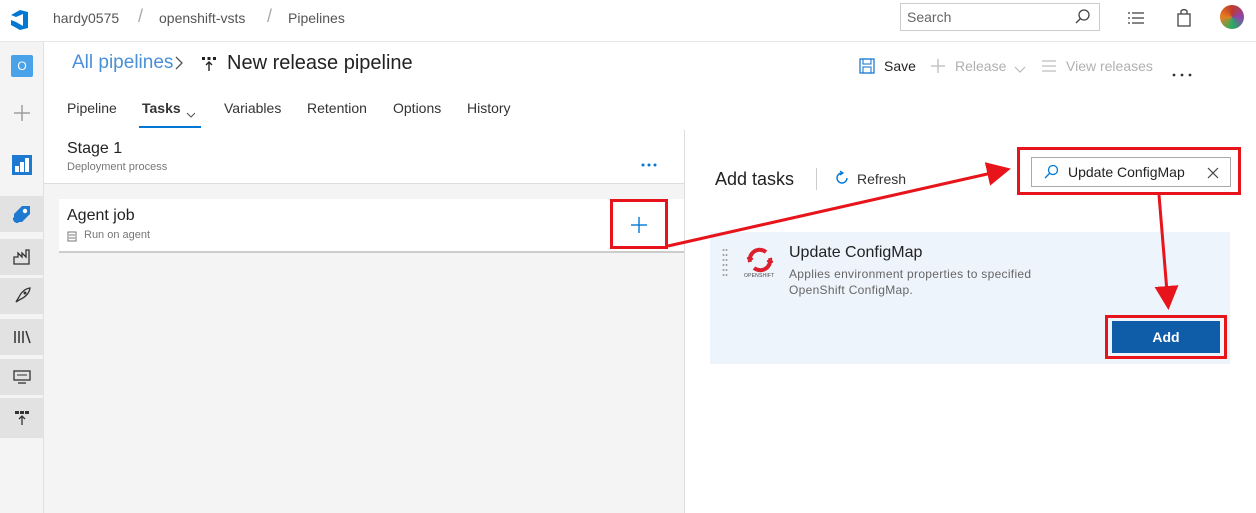  Describe the element at coordinates (22, 377) in the screenshot. I see `deployment-groups-icon` at that location.